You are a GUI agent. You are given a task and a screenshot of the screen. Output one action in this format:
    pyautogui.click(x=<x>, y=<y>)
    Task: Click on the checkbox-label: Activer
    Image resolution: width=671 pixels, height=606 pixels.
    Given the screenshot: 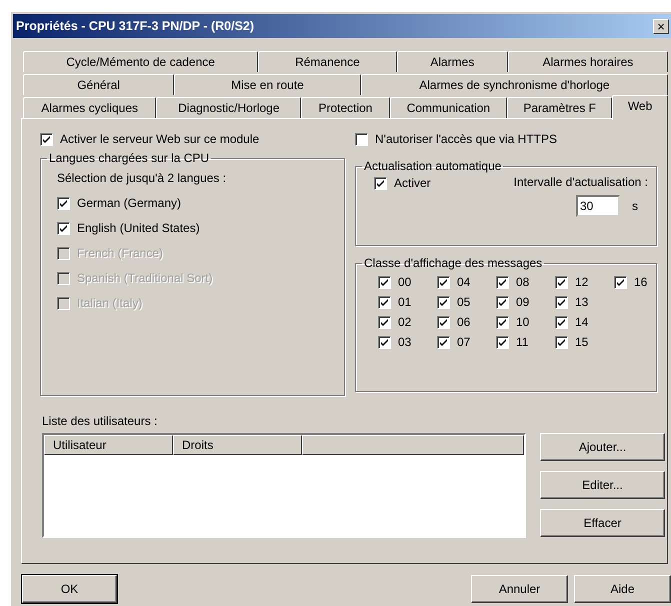 What is the action you would take?
    pyautogui.click(x=412, y=183)
    